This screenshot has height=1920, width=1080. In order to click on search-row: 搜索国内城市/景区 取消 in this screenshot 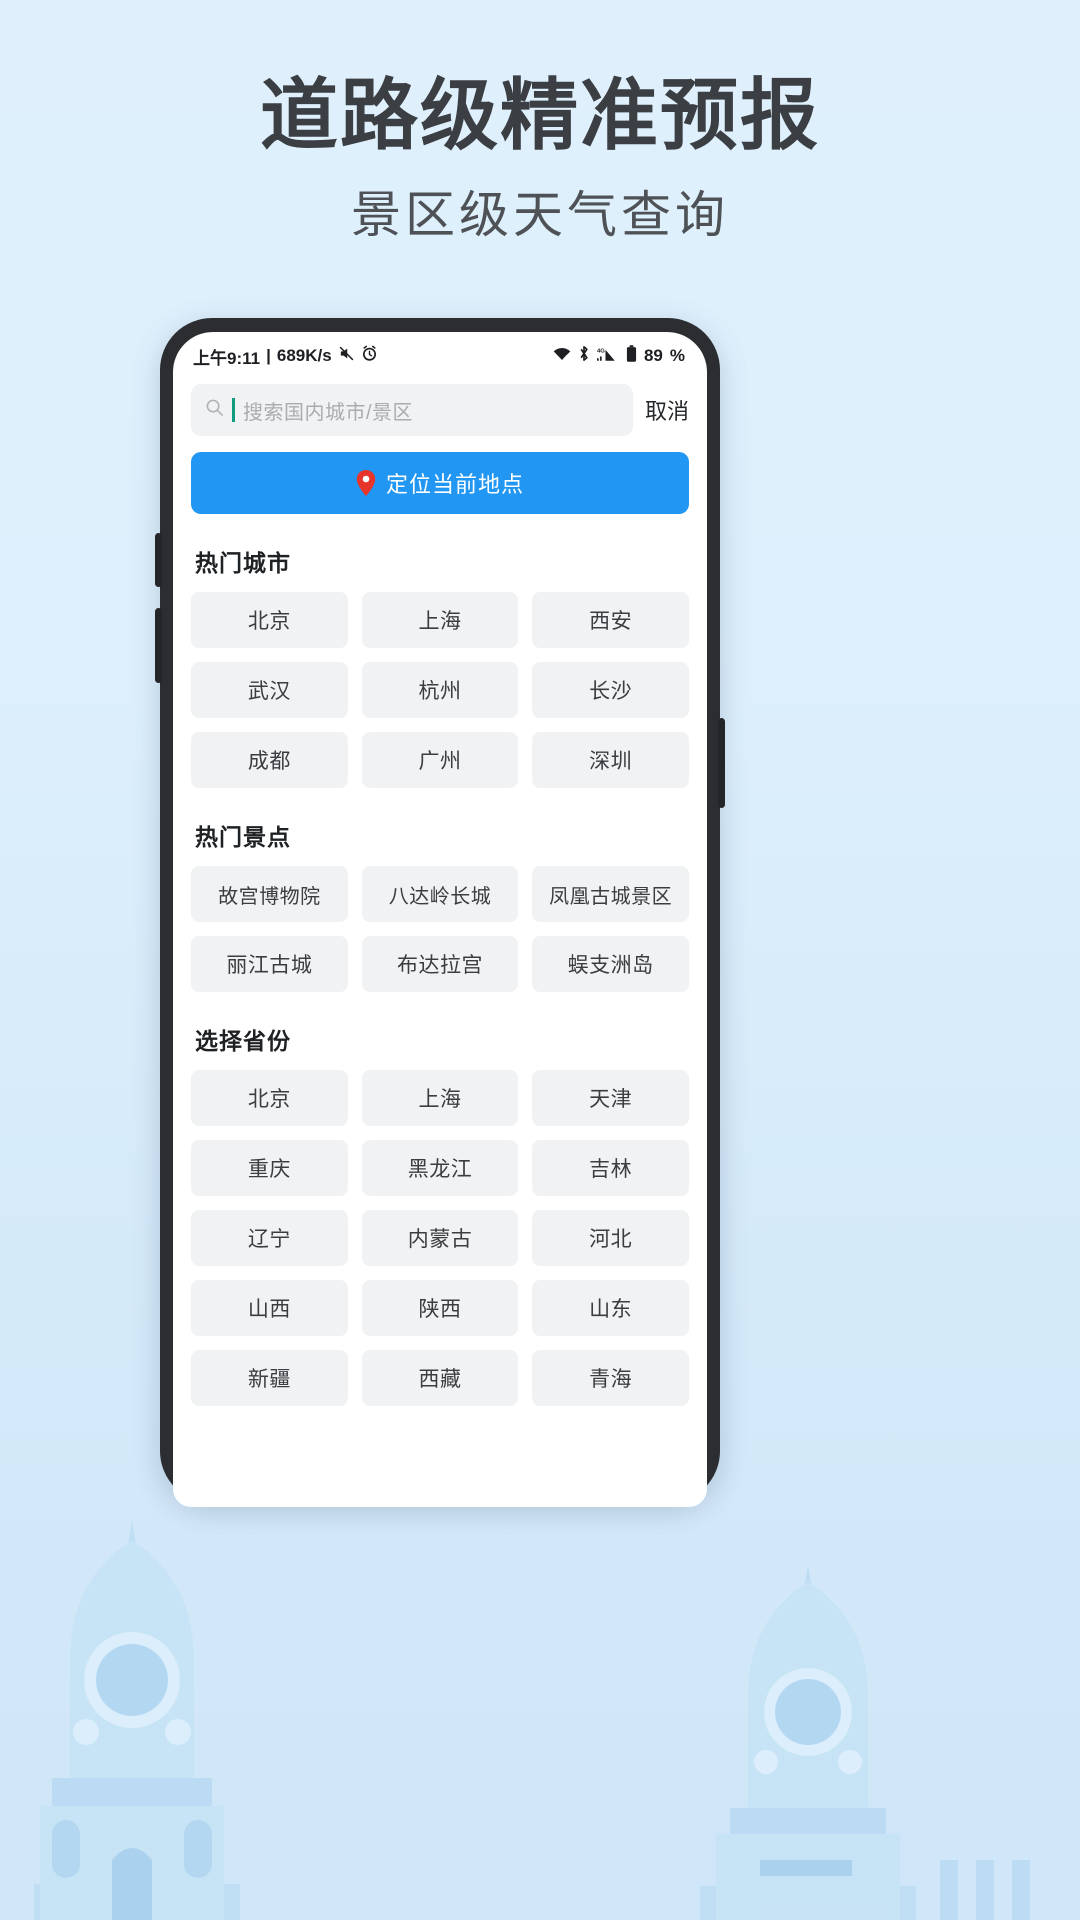, I will do `click(440, 413)`.